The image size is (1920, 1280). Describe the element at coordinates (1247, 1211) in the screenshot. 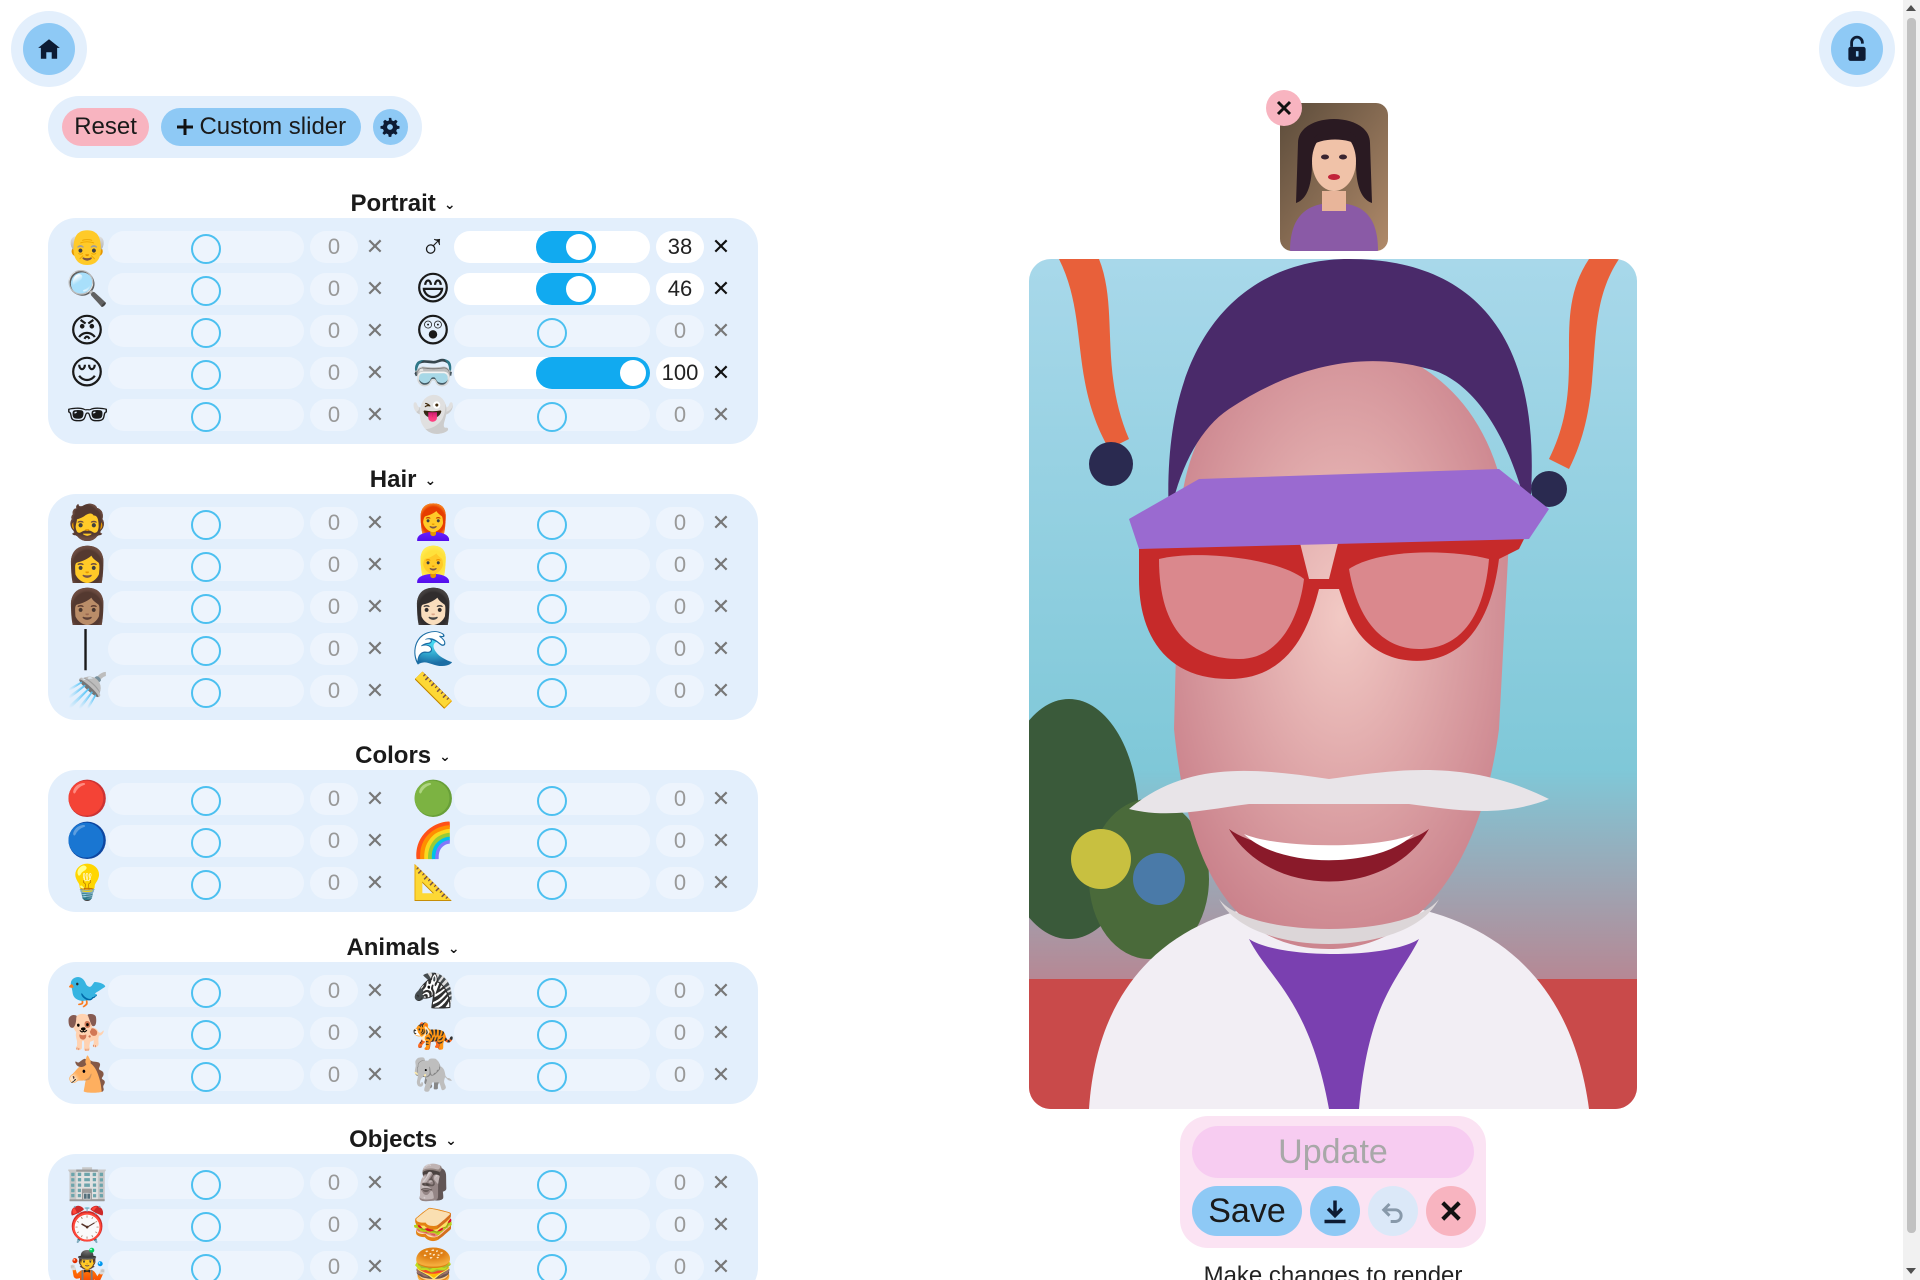

I see `save-button: Save` at that location.